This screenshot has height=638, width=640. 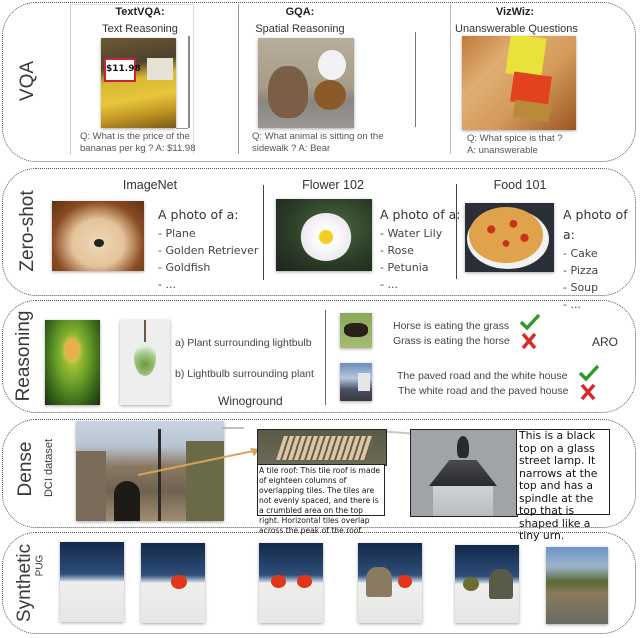 I want to click on fish-elephant-scene, so click(x=487, y=584).